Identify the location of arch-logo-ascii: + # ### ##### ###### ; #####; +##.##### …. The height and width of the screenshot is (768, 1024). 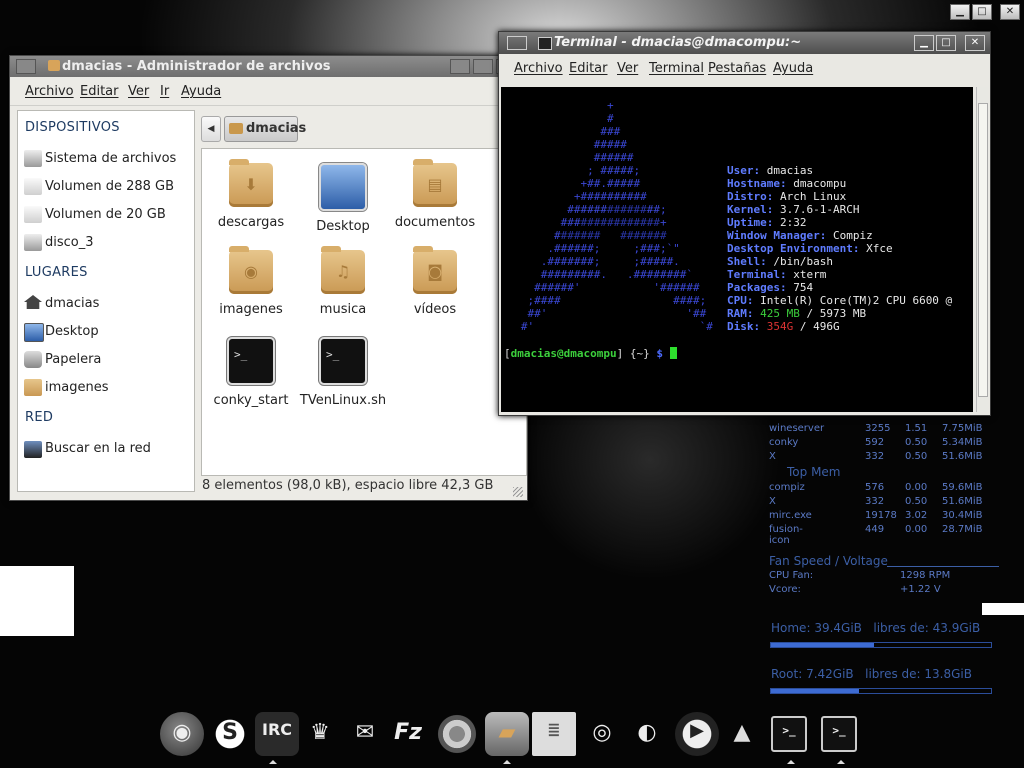
(616, 216).